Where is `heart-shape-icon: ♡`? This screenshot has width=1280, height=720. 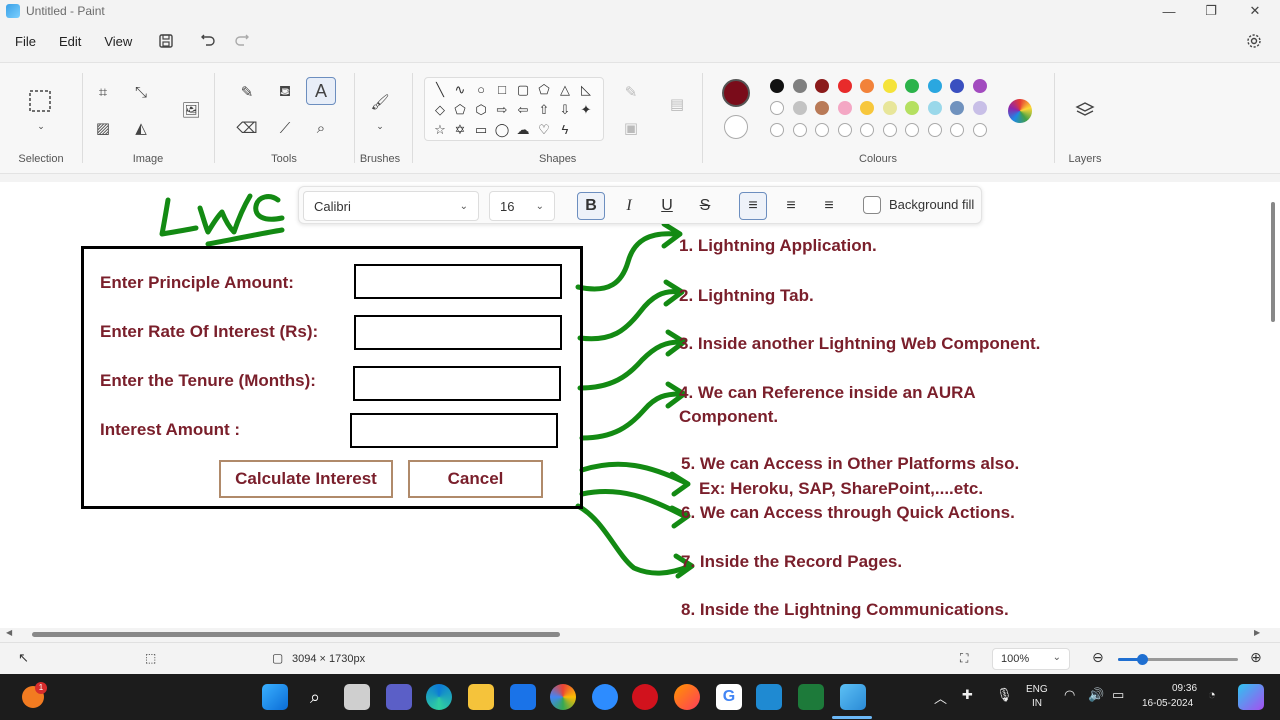
heart-shape-icon: ♡ is located at coordinates (544, 130).